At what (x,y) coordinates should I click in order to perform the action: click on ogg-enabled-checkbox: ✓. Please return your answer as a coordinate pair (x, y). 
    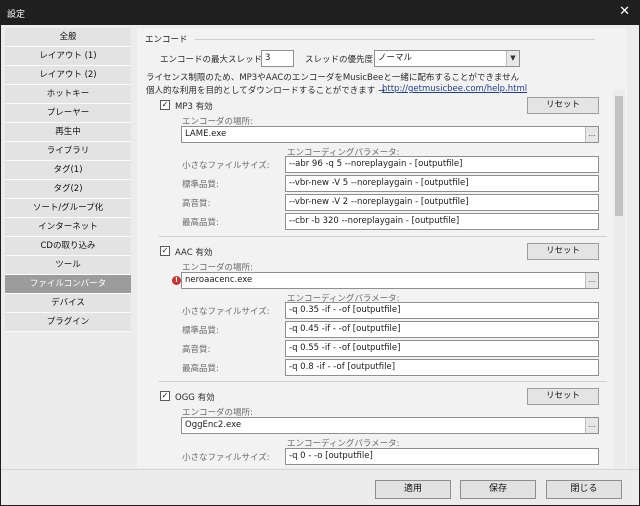
    Looking at the image, I should click on (165, 396).